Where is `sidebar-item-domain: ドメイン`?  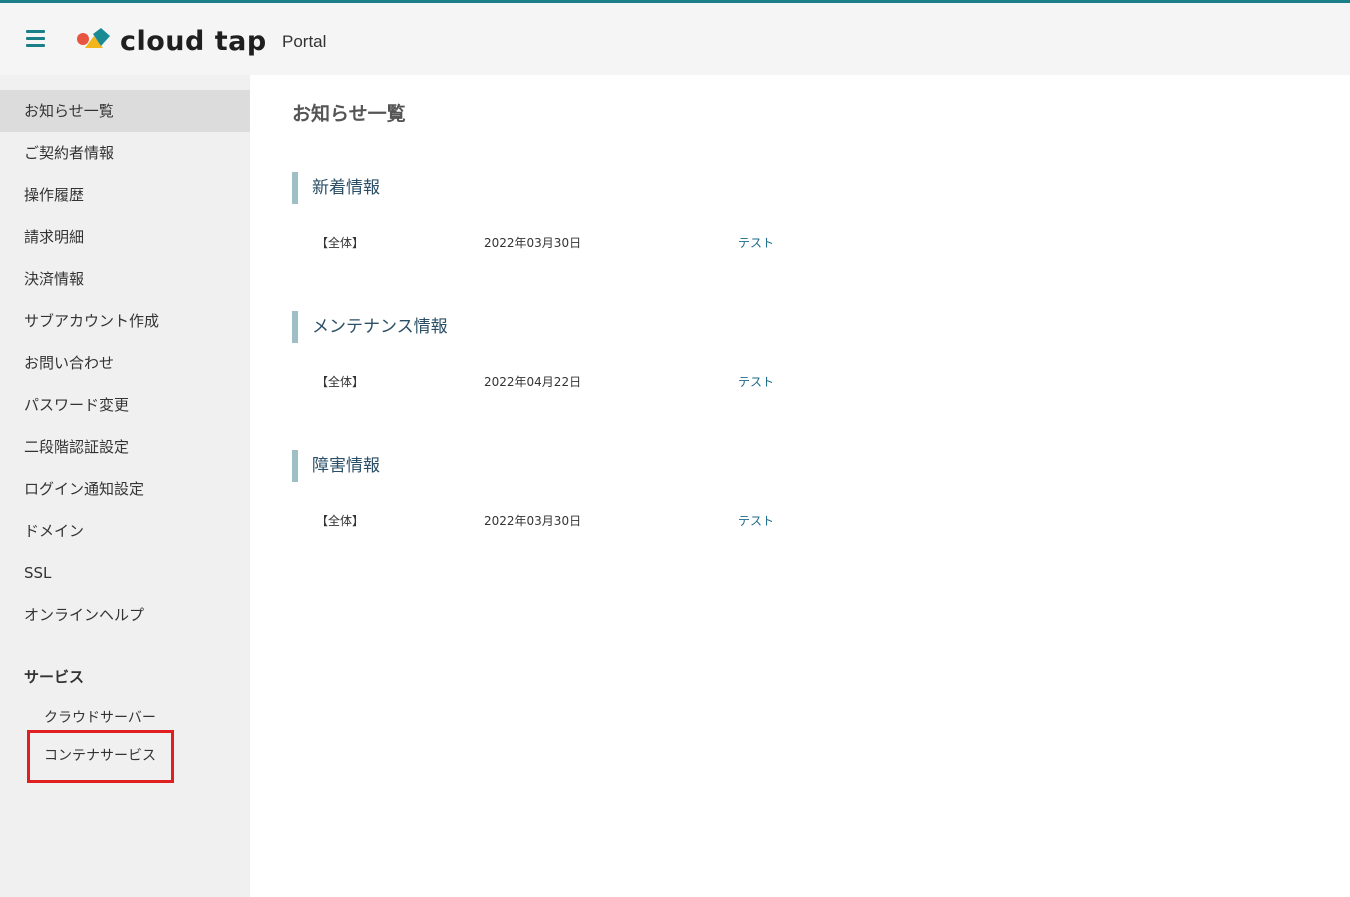
sidebar-item-domain: ドメイン is located at coordinates (125, 531).